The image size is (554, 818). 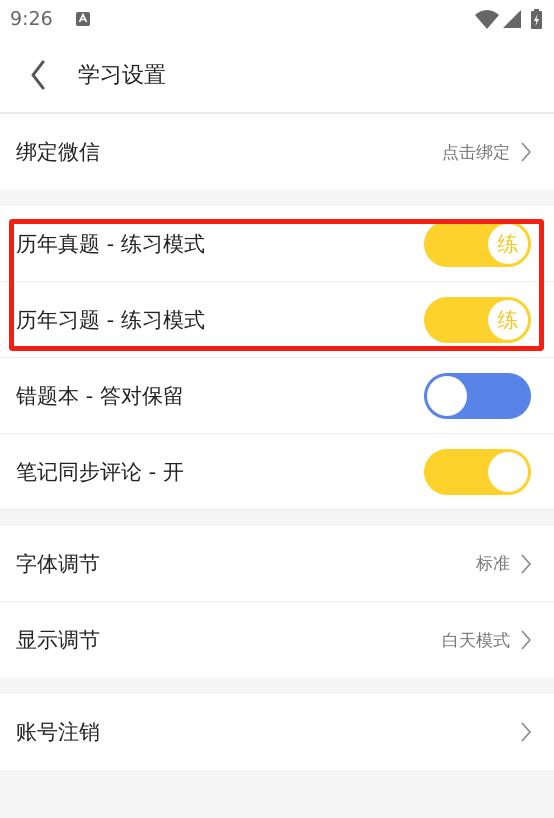 I want to click on keyboard-notification-icon, so click(x=82, y=19).